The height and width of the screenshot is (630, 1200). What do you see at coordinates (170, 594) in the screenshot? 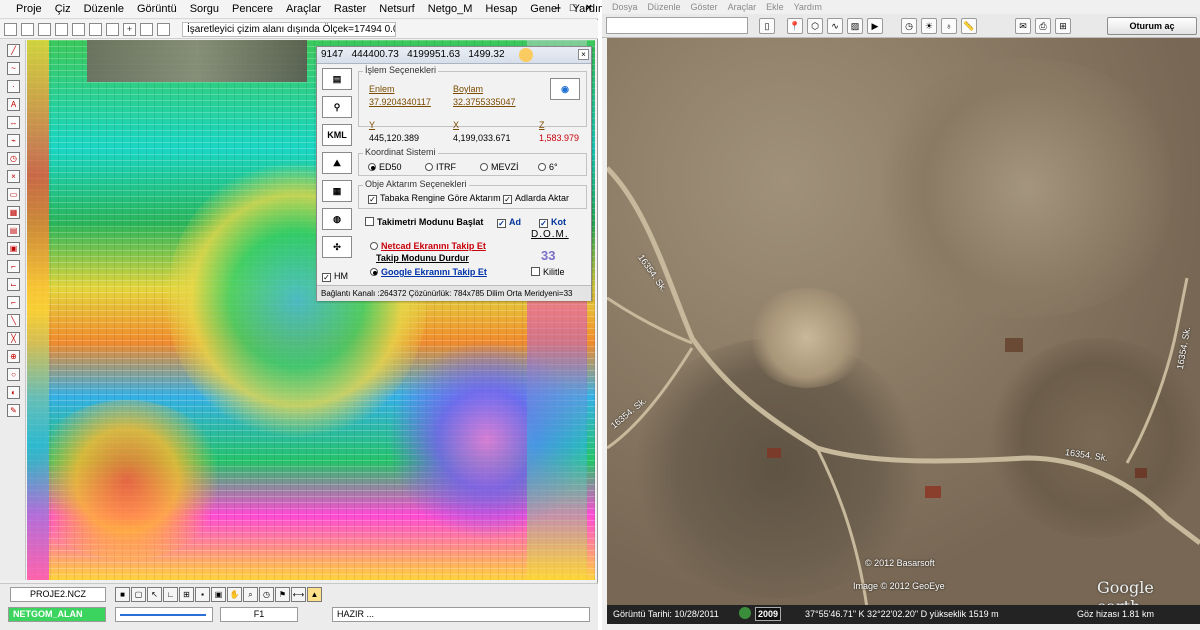
I see `ortho-icon: ∟` at bounding box center [170, 594].